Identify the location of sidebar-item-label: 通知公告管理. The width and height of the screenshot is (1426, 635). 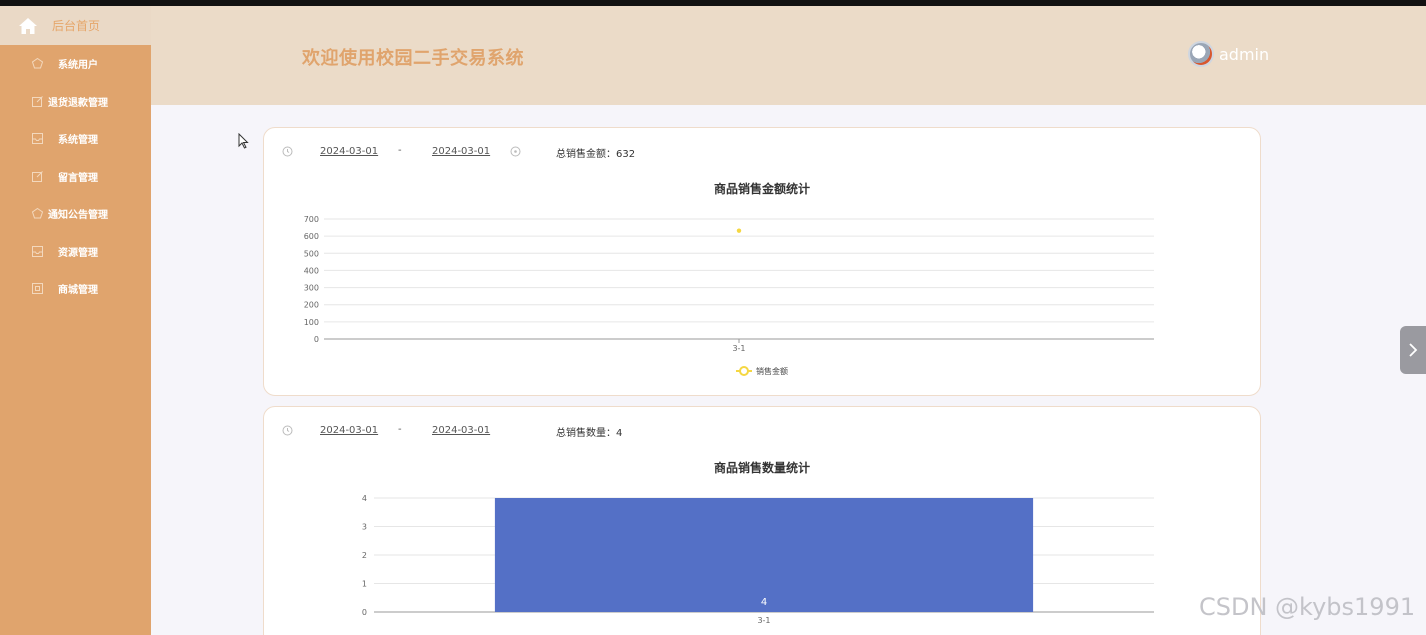
(78, 216).